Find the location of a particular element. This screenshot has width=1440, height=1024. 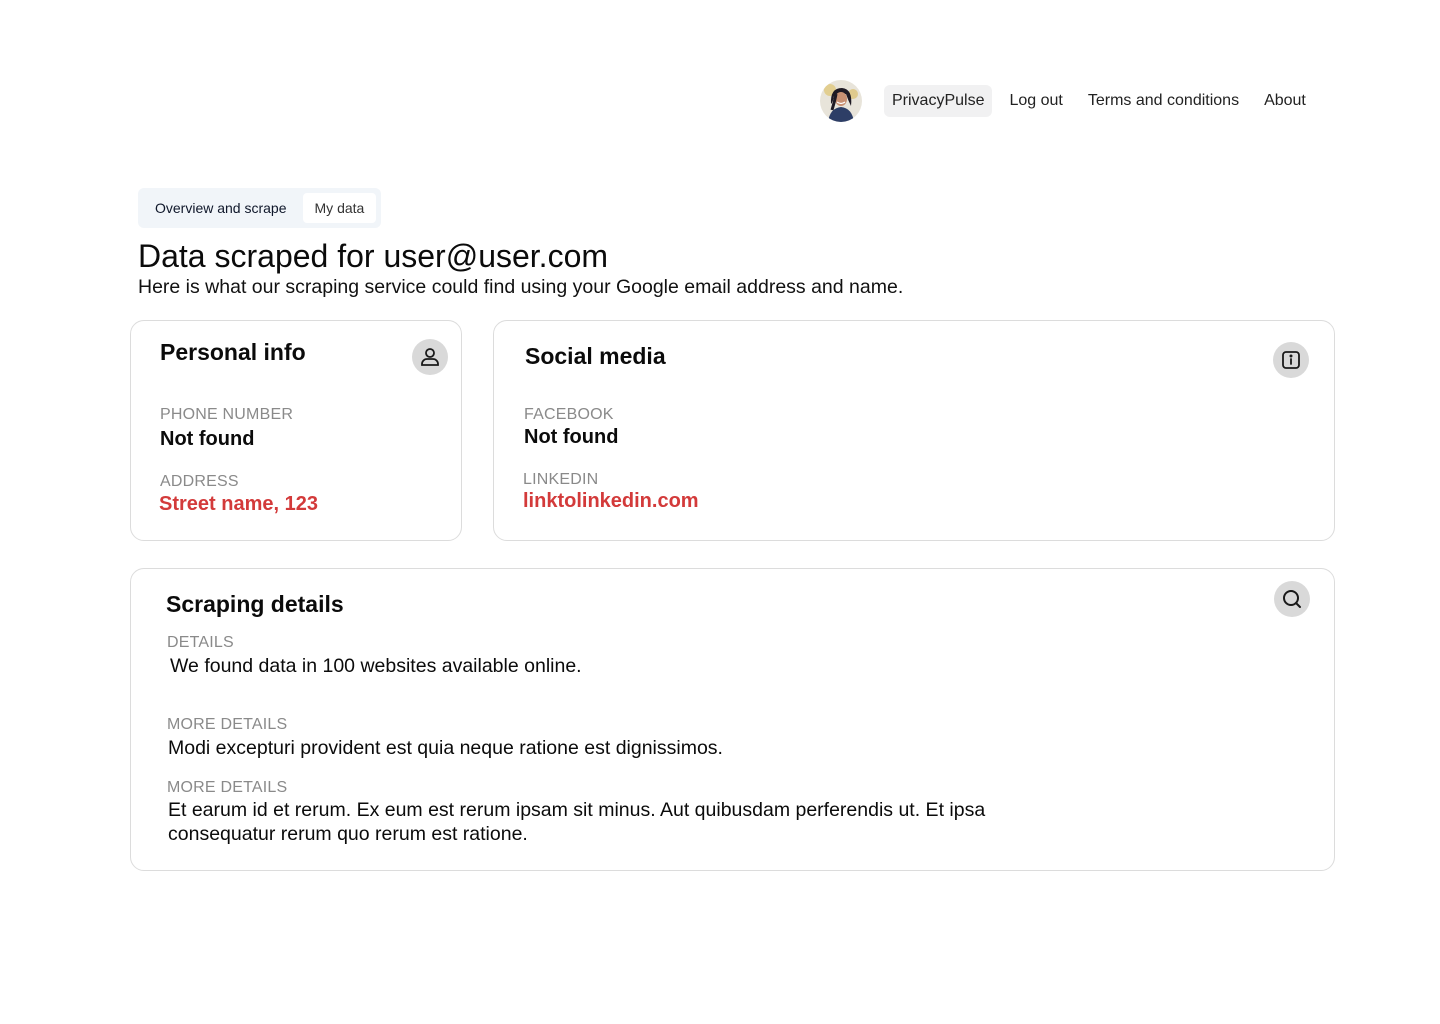

more-details-label-1: MORE DETAILS is located at coordinates (227, 724).